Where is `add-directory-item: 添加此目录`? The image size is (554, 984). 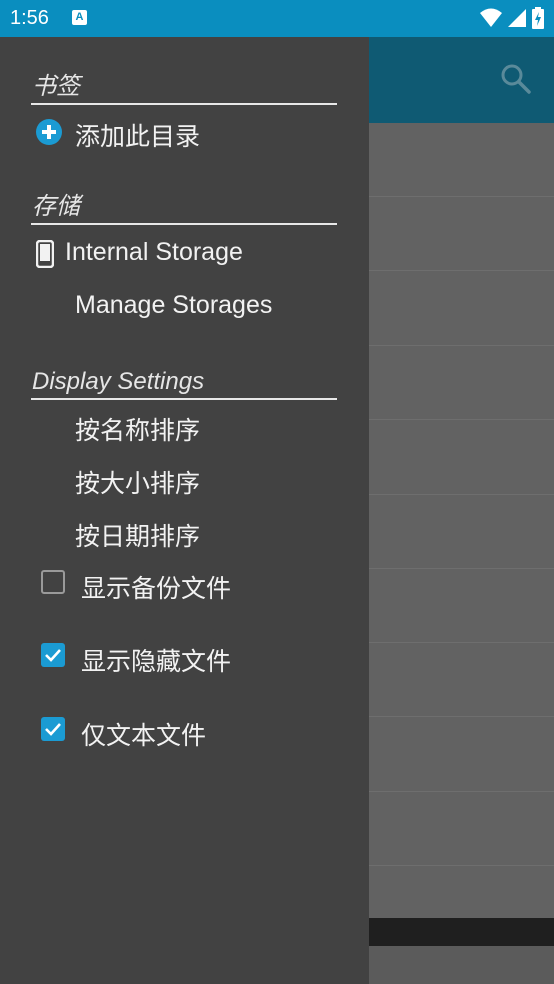 add-directory-item: 添加此目录 is located at coordinates (191, 132).